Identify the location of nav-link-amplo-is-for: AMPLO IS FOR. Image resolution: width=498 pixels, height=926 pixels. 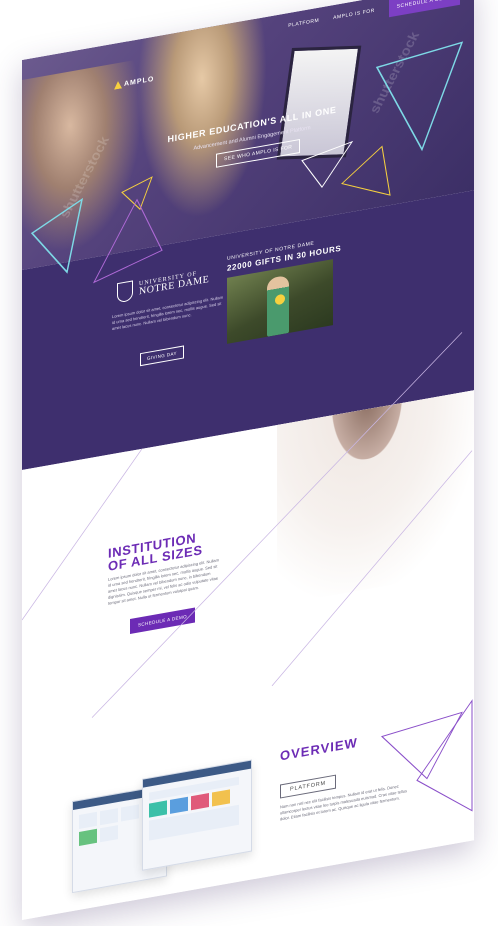
(354, 14).